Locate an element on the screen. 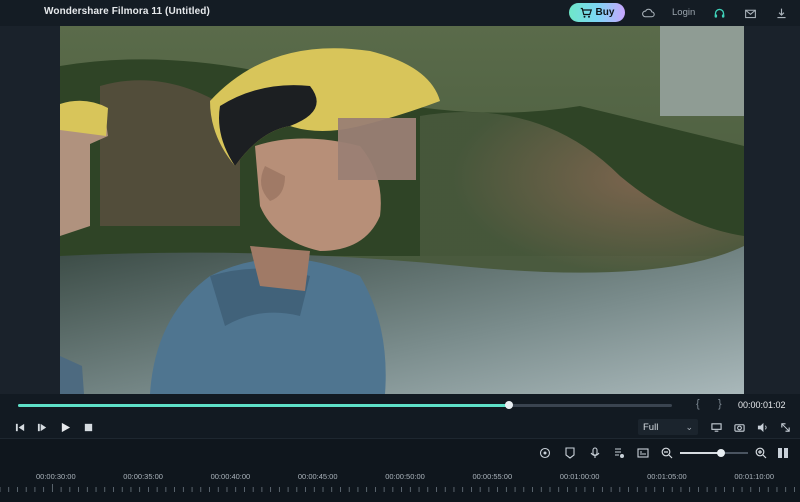 The image size is (800, 502). monitor-icon is located at coordinates (716, 427).